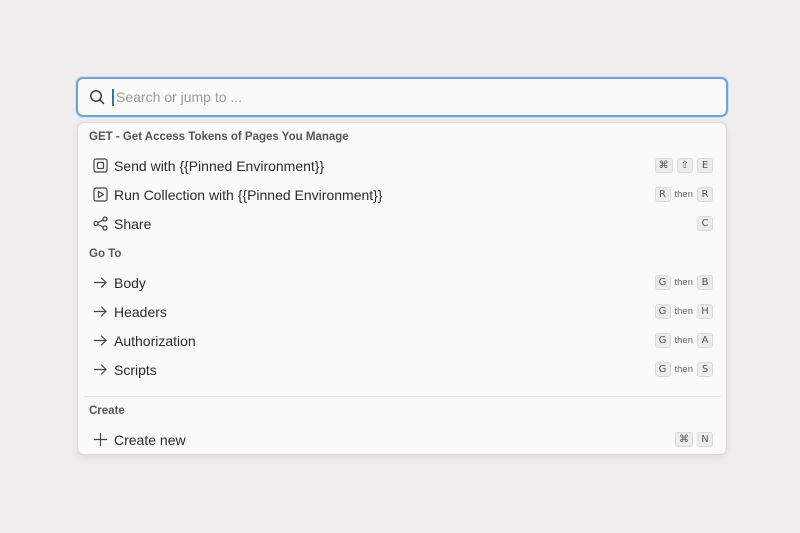 This screenshot has width=800, height=533. What do you see at coordinates (402, 396) in the screenshot?
I see `section-divider` at bounding box center [402, 396].